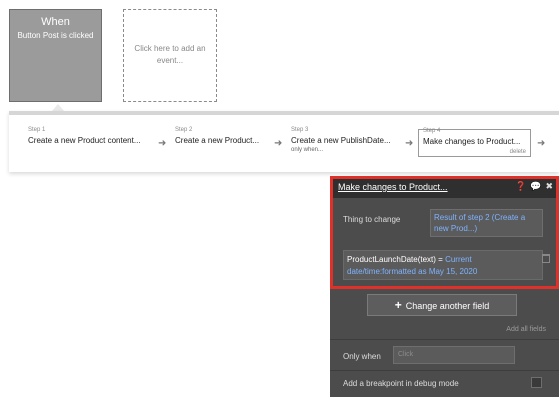 This screenshot has width=559, height=397. Describe the element at coordinates (55, 22) in the screenshot. I see `event-title: When` at that location.